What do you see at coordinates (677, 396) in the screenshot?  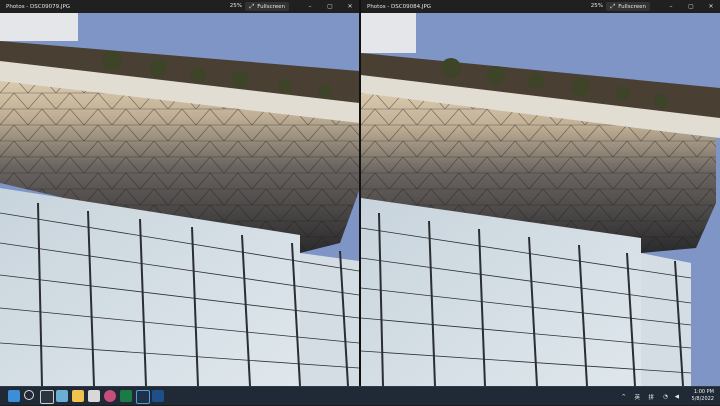 I see `volume-icon: ◀` at bounding box center [677, 396].